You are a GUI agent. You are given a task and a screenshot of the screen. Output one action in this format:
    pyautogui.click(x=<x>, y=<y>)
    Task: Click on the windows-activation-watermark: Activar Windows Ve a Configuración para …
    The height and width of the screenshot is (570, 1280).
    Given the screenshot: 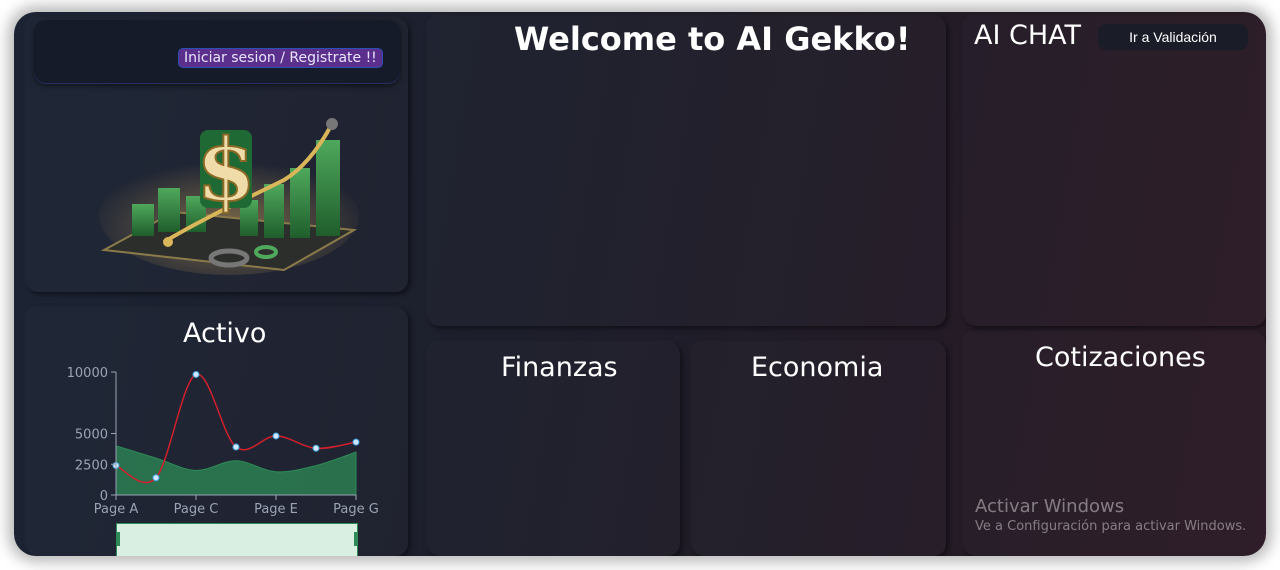 What is the action you would take?
    pyautogui.click(x=1110, y=515)
    